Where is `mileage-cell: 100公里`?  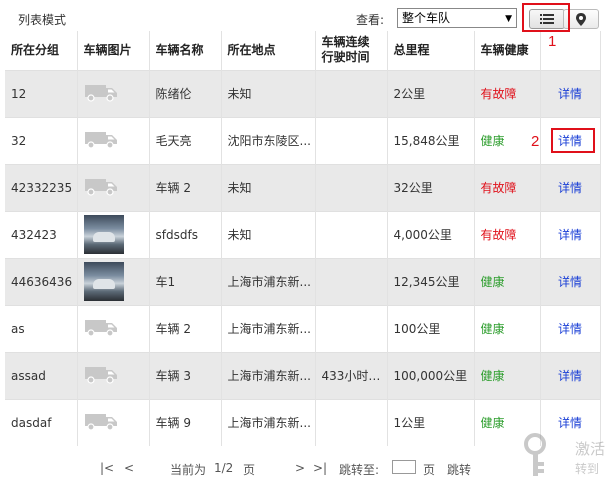 mileage-cell: 100公里 is located at coordinates (431, 328).